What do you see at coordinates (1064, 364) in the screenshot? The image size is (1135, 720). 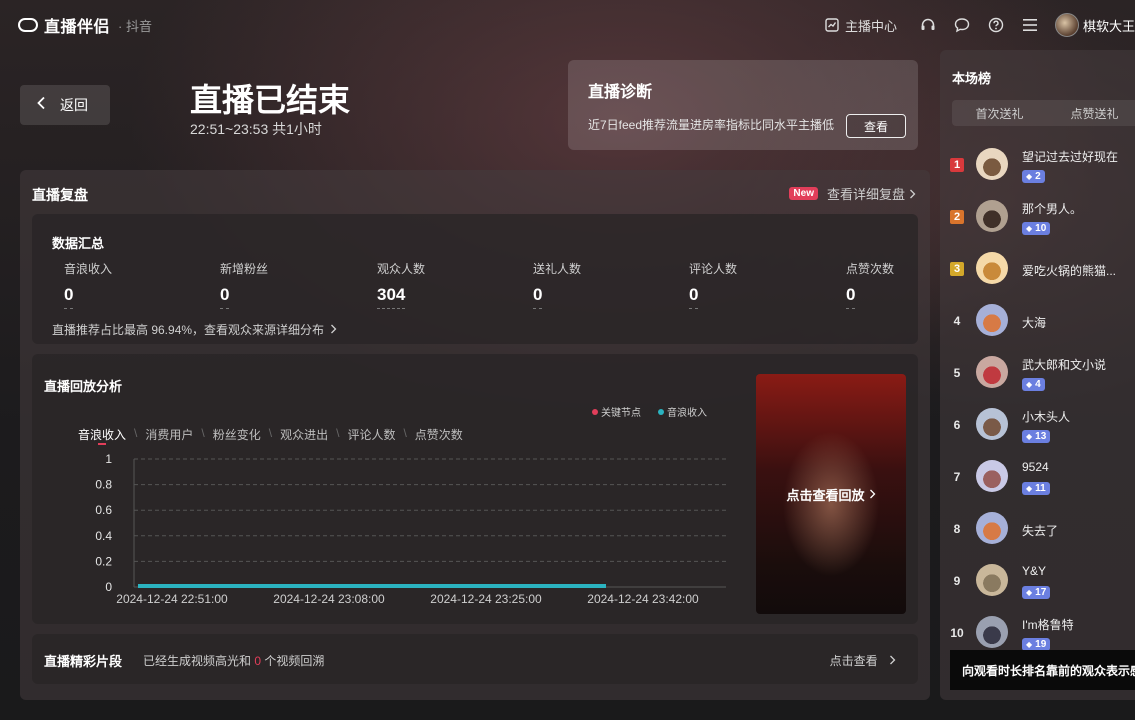 I see `rank-user-name: 武大郎和文小说` at bounding box center [1064, 364].